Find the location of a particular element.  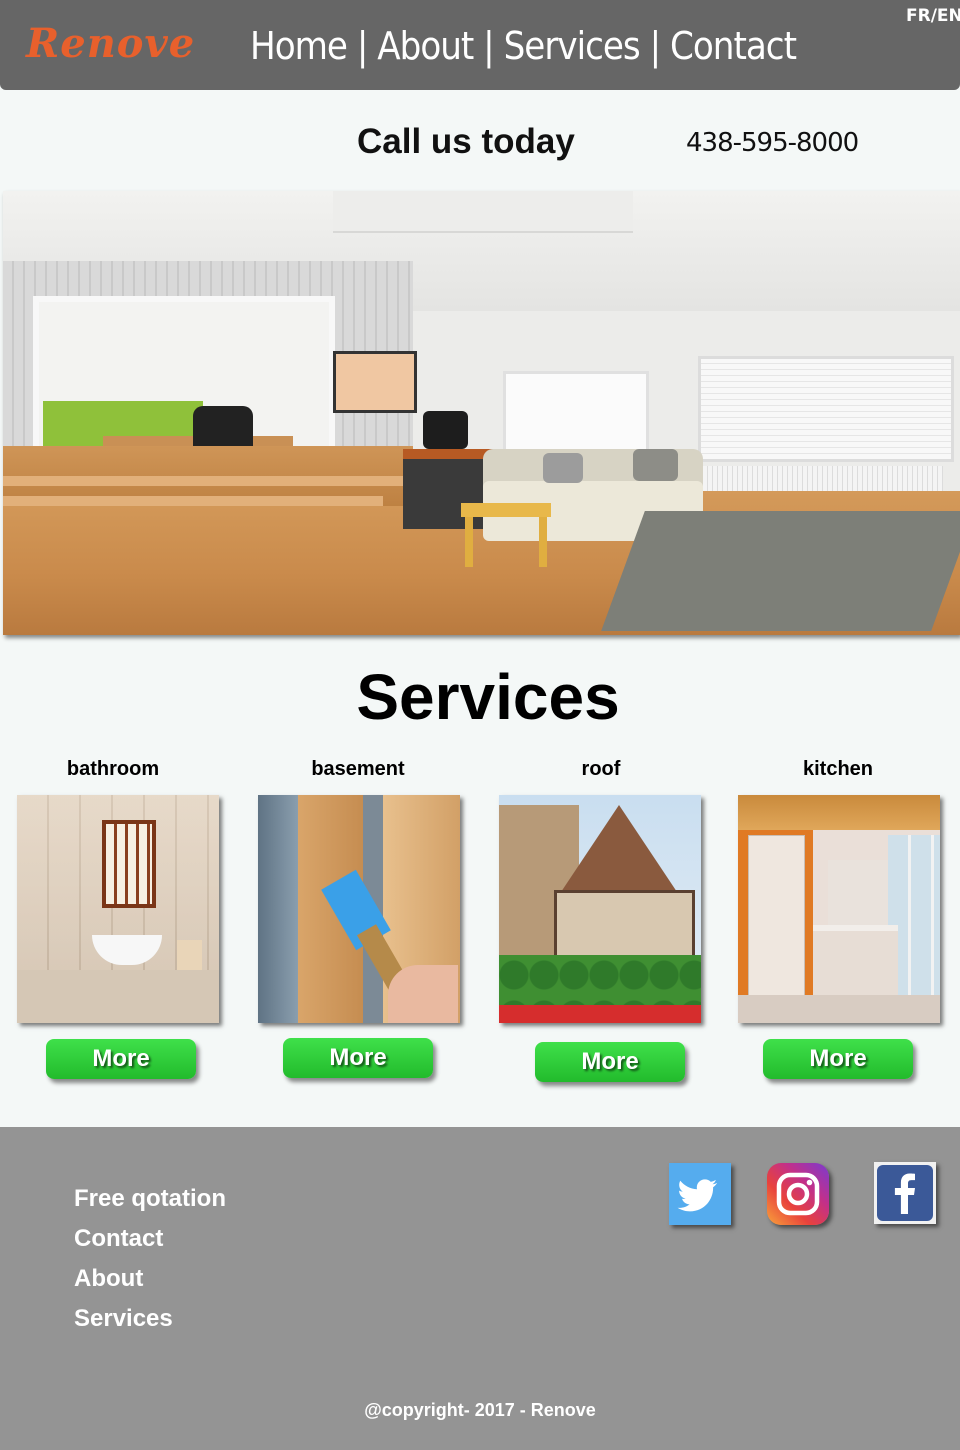

nav-home: Home is located at coordinates (299, 46).